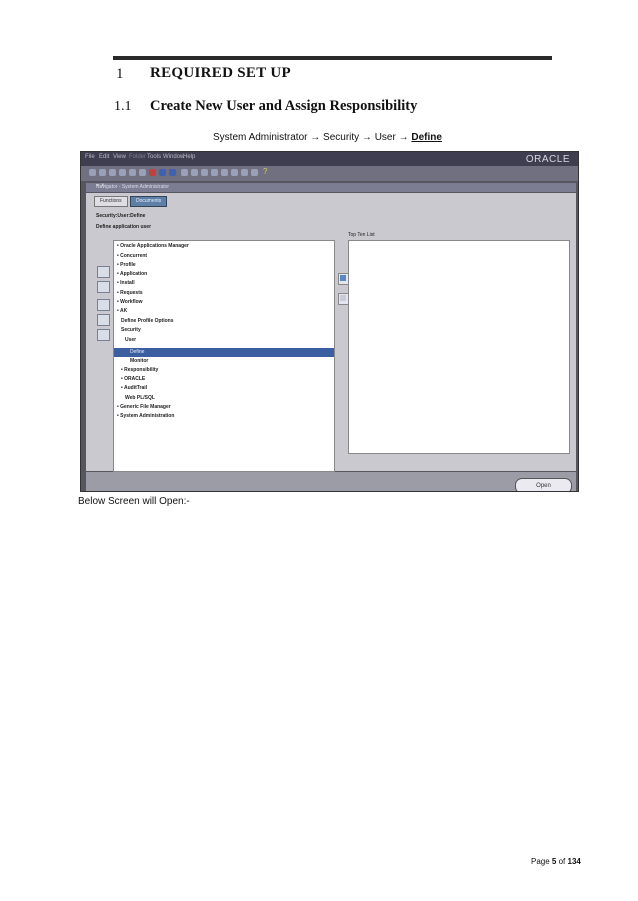 The image size is (638, 901). I want to click on menu-file: File, so click(90, 157).